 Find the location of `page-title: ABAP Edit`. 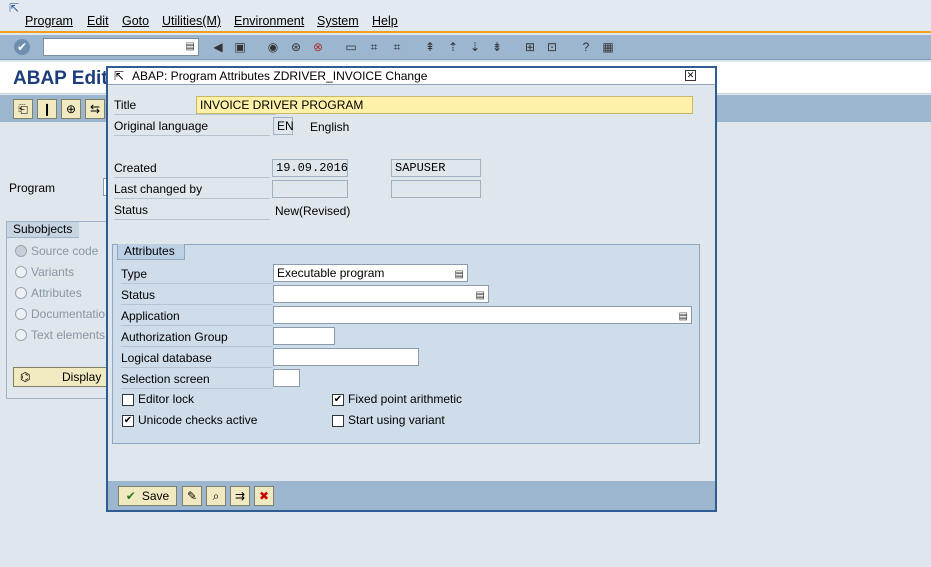

page-title: ABAP Edit is located at coordinates (60, 78).